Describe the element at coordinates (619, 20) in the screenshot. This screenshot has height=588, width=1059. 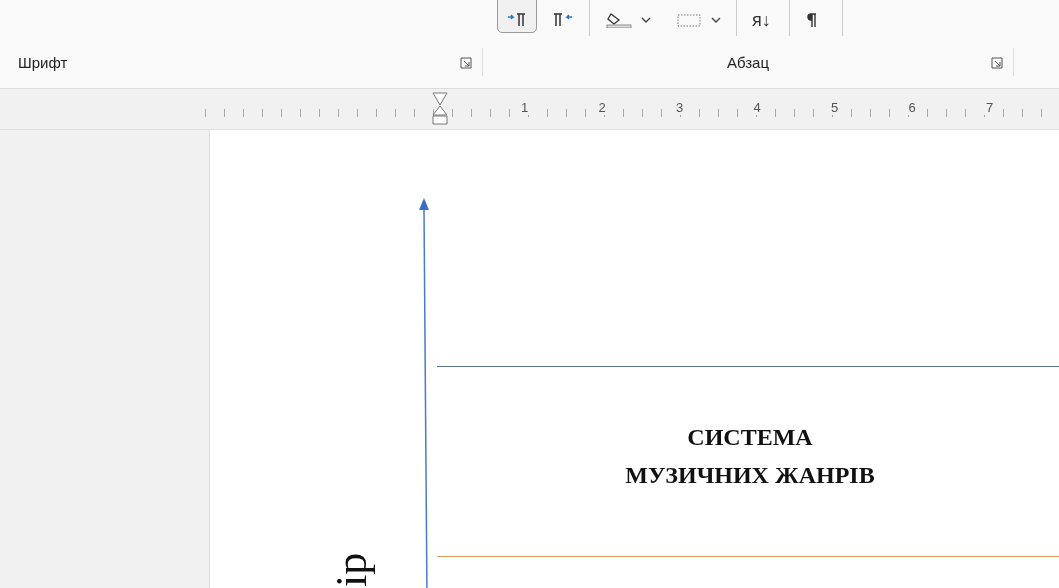
I see `paint-bucket-icon` at that location.